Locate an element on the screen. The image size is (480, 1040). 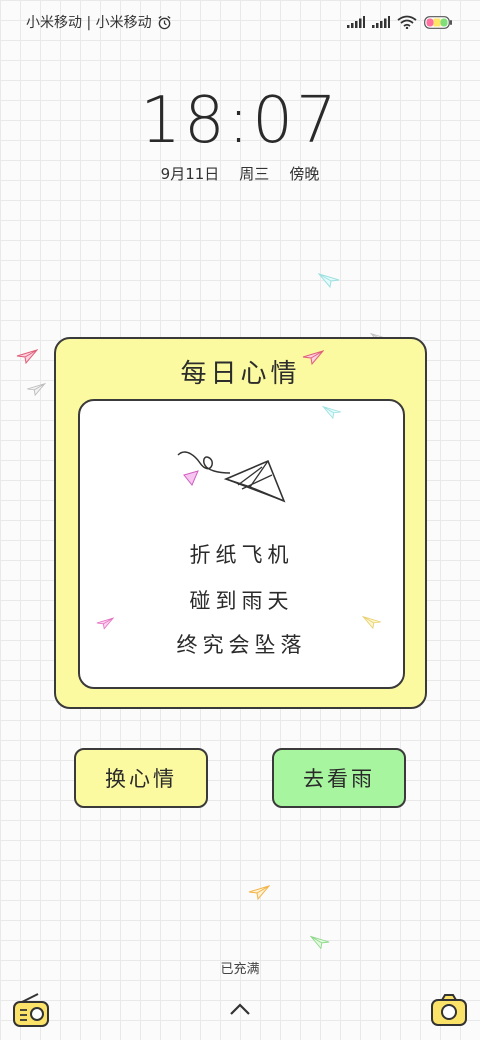
lockscreen-clock: 18:07 is located at coordinates (240, 121).